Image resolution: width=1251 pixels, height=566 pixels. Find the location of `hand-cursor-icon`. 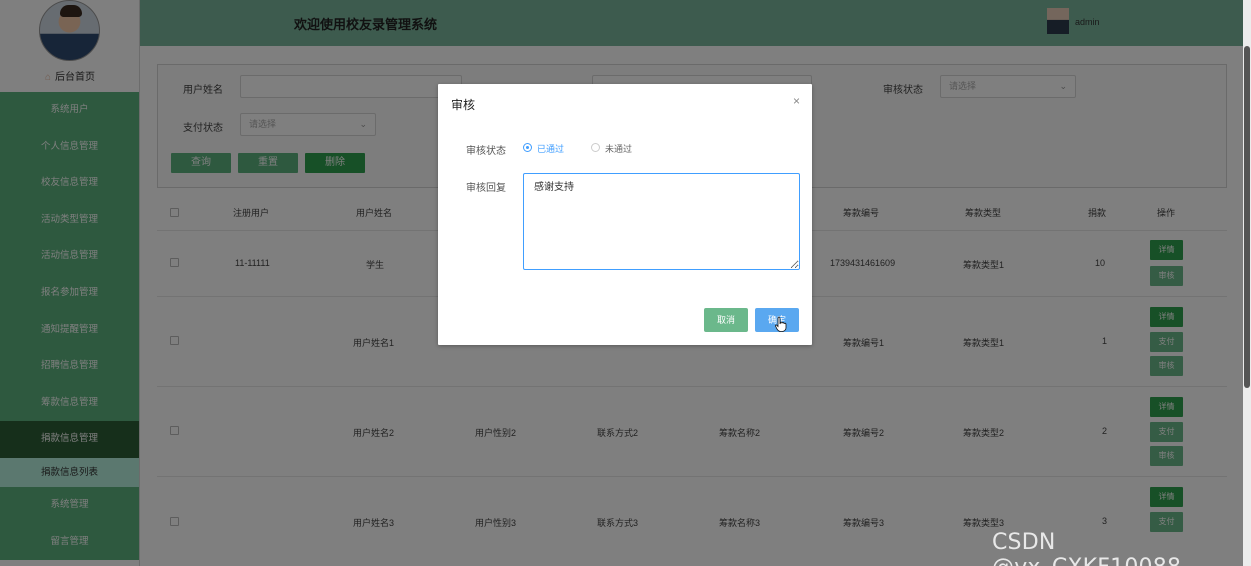

hand-cursor-icon is located at coordinates (781, 324).